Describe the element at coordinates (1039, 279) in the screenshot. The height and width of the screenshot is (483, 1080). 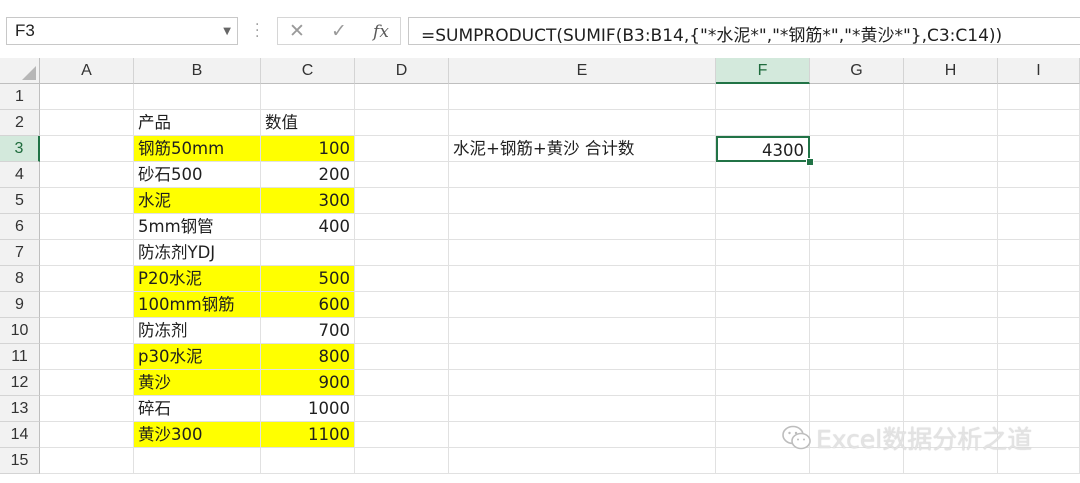
I see `cell-i8` at that location.